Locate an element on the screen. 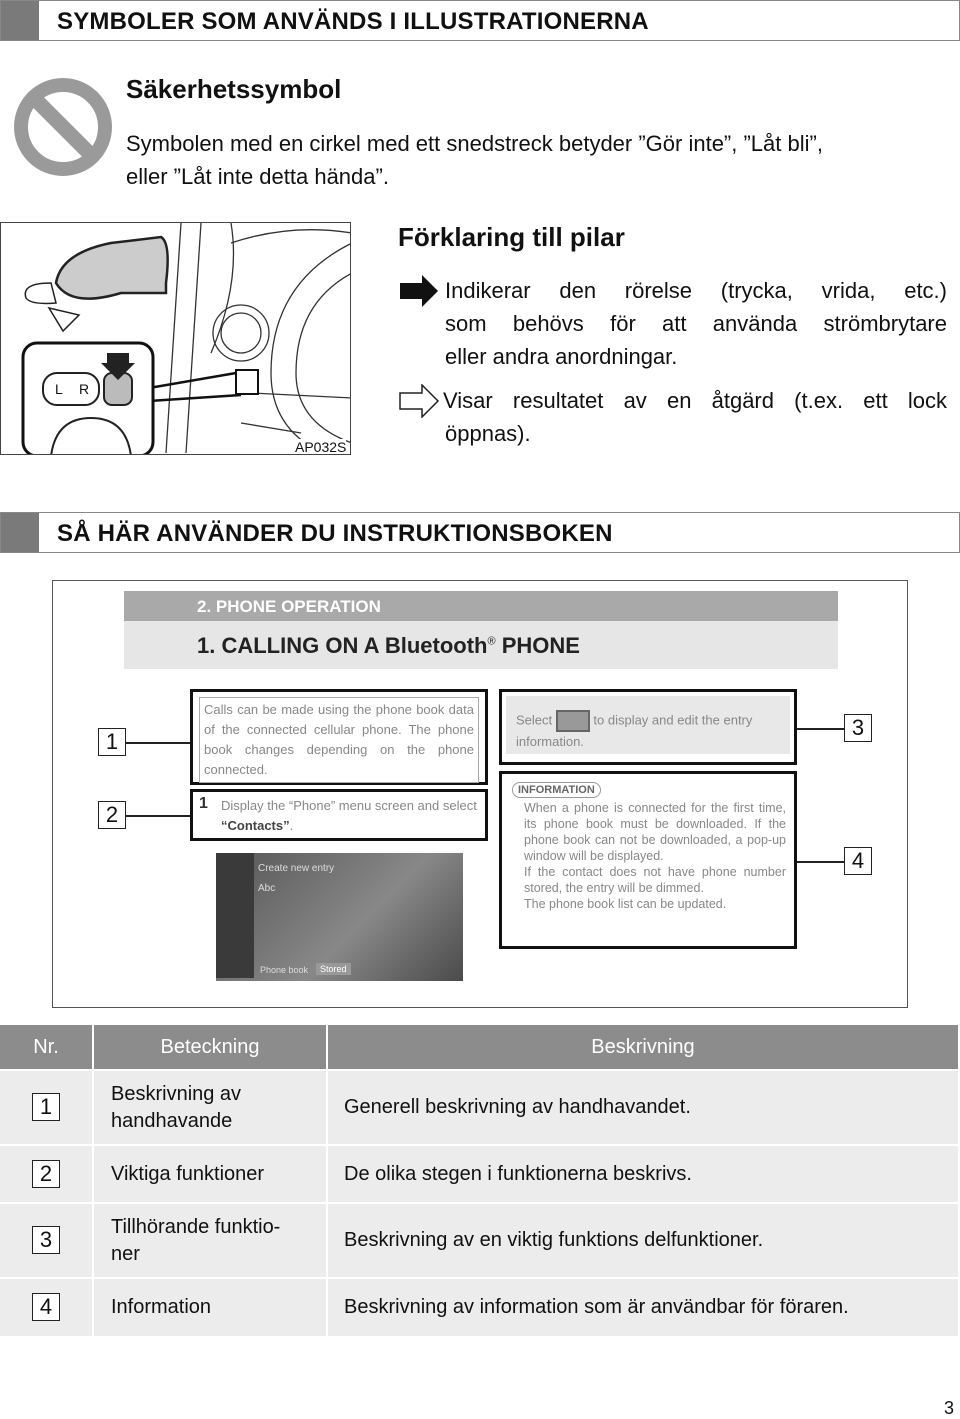  row-description: Generell beskrivning av handhavandet. is located at coordinates (643, 1107).